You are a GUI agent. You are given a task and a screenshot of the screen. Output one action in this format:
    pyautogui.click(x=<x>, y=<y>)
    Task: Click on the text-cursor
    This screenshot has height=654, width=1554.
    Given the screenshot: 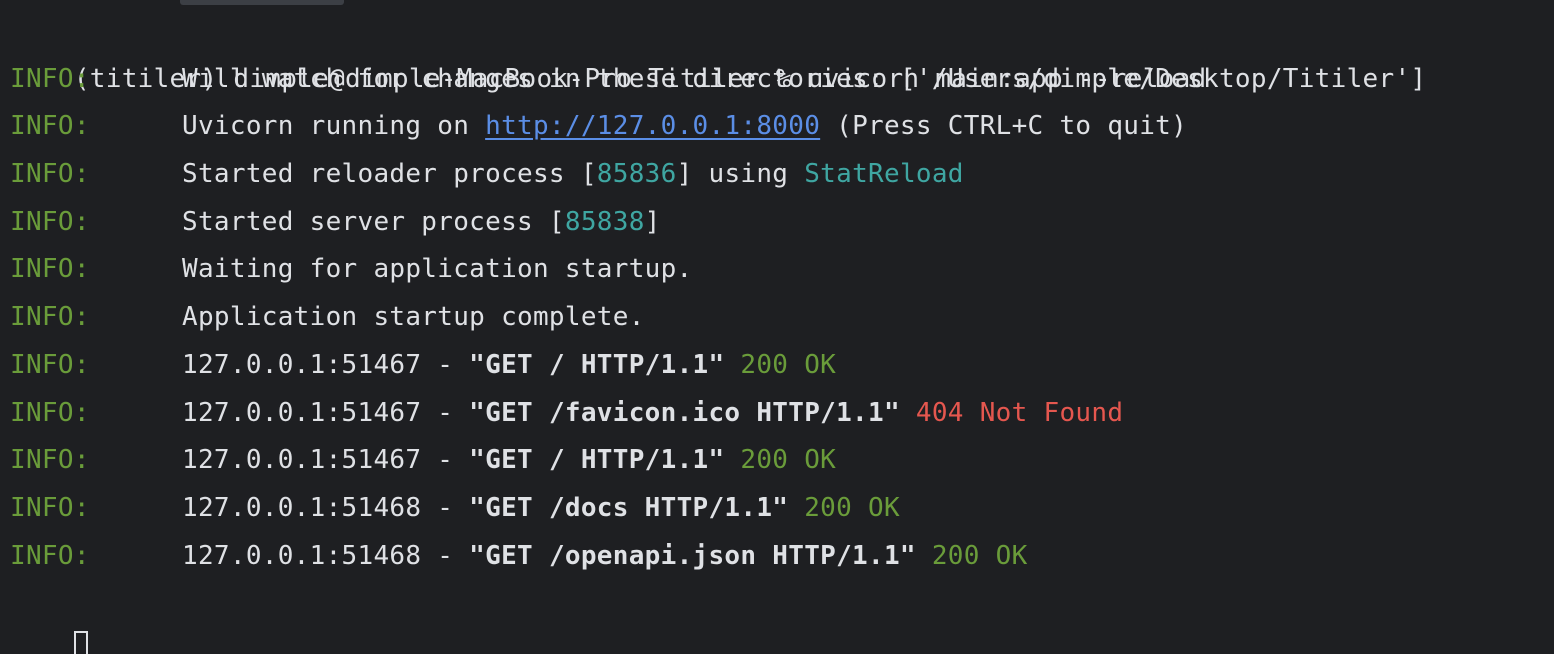 What is the action you would take?
    pyautogui.click(x=80, y=642)
    